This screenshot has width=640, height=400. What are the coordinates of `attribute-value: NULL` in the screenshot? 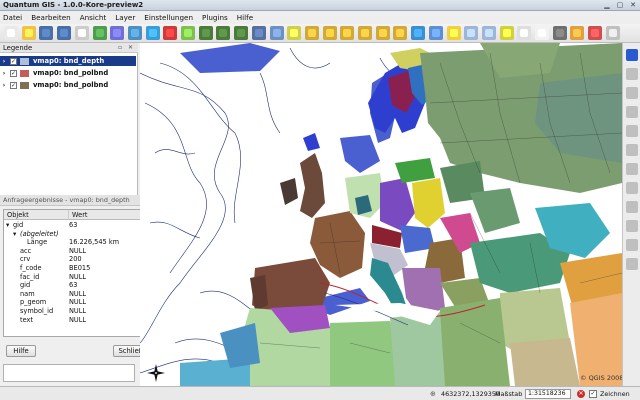 It's located at (78, 311).